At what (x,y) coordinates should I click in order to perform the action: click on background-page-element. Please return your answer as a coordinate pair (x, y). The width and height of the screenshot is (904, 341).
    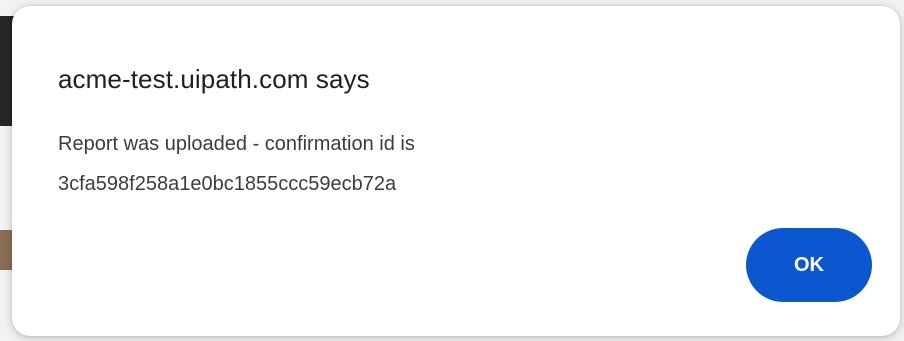
    Looking at the image, I should click on (6, 250).